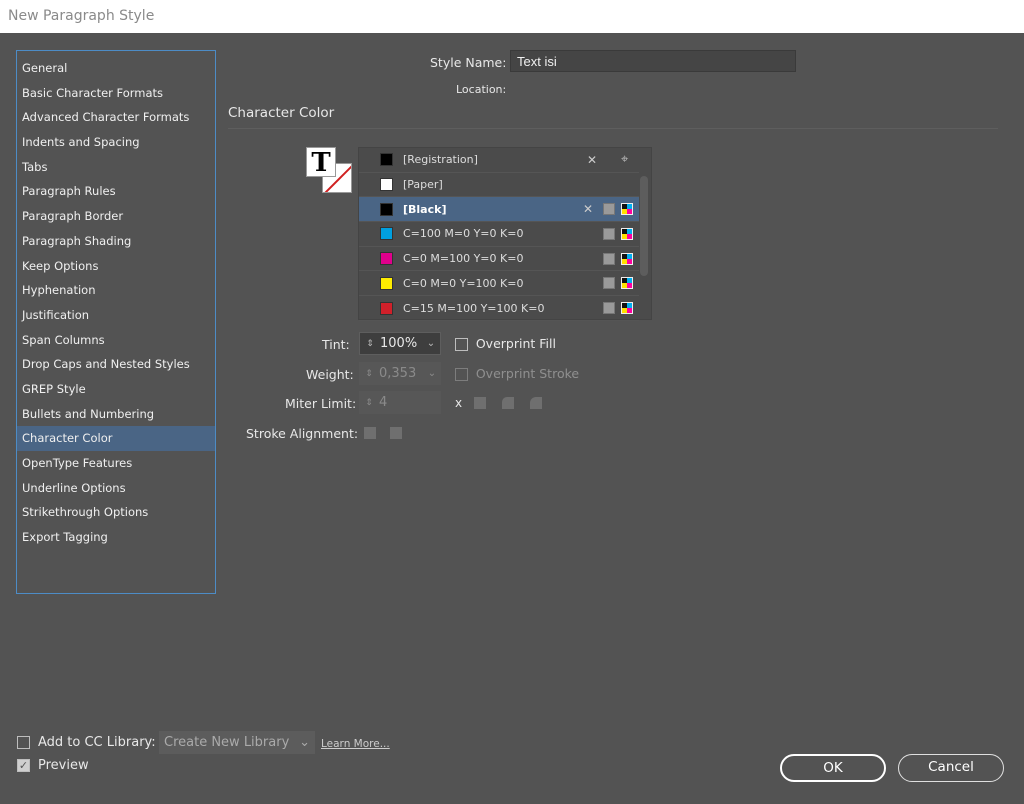 This screenshot has width=1024, height=804. I want to click on swatch-row: C=0 M=0 Y=100 K=0, so click(499, 284).